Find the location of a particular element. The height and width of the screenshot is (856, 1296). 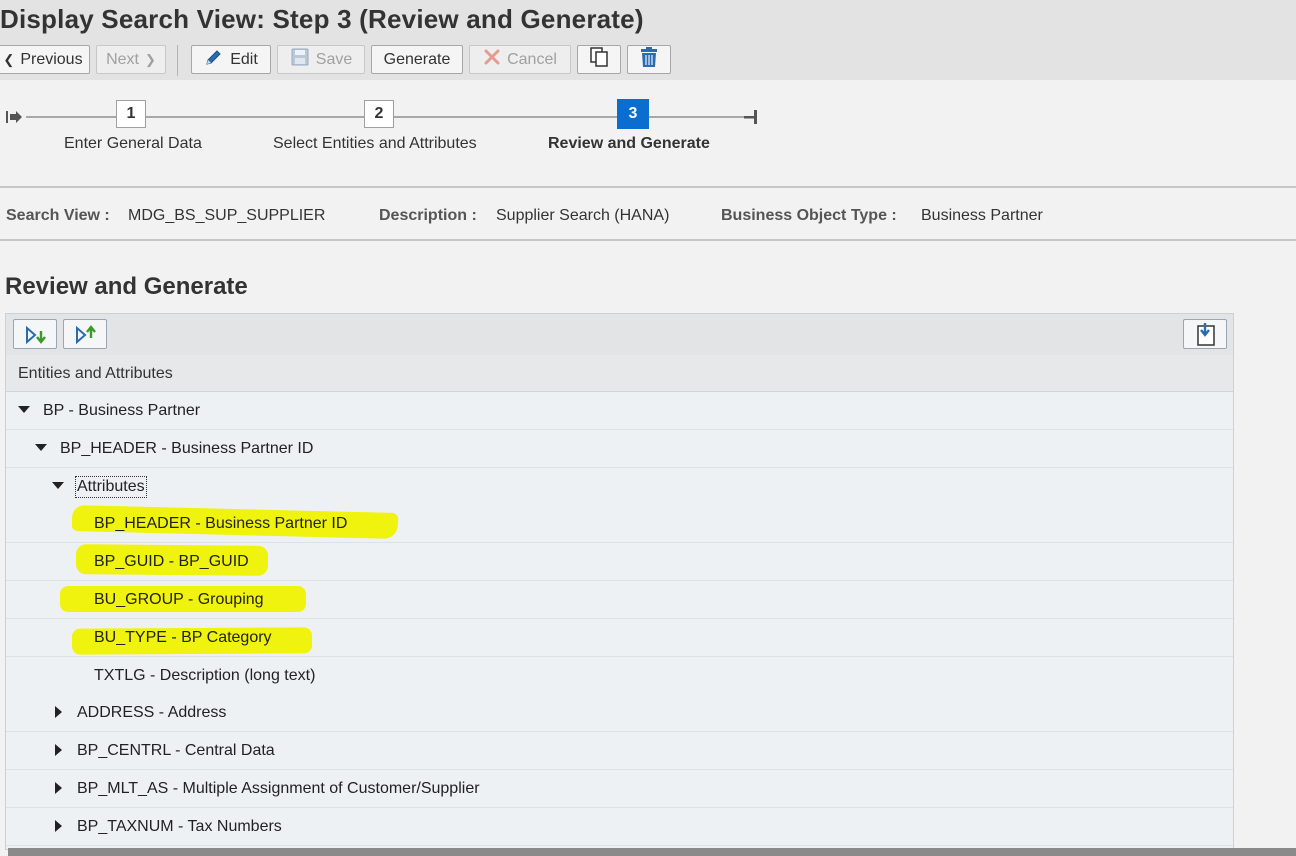

generate-button: Generate is located at coordinates (417, 59).